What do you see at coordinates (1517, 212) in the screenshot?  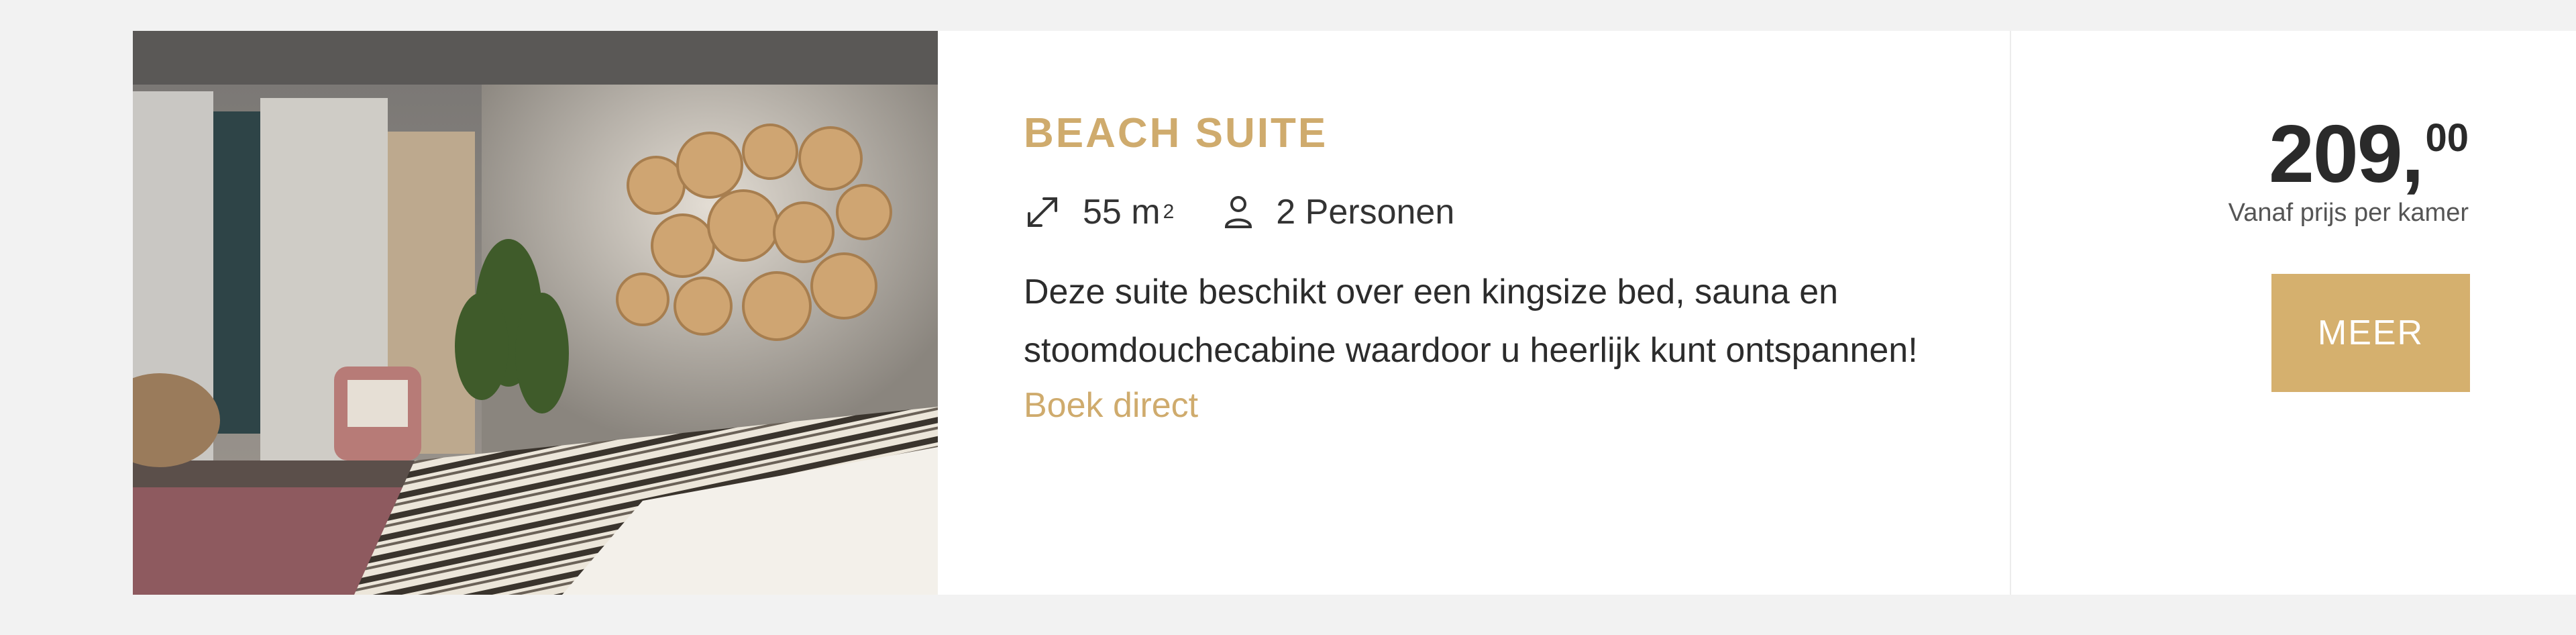 I see `room-specs: 55 m2 2 Personen` at bounding box center [1517, 212].